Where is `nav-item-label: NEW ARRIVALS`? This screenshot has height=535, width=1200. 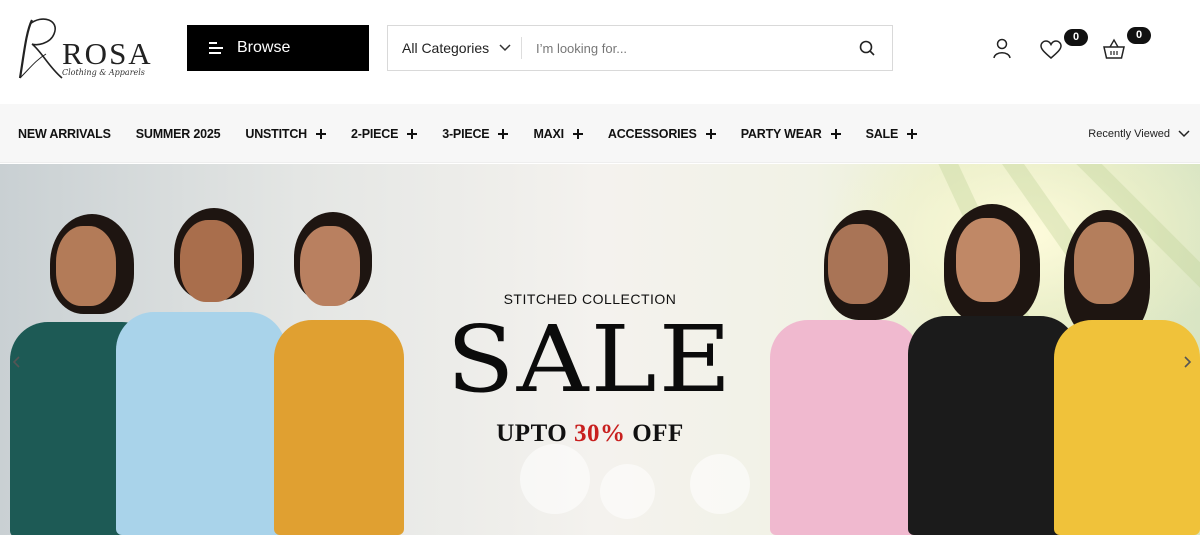 nav-item-label: NEW ARRIVALS is located at coordinates (64, 133).